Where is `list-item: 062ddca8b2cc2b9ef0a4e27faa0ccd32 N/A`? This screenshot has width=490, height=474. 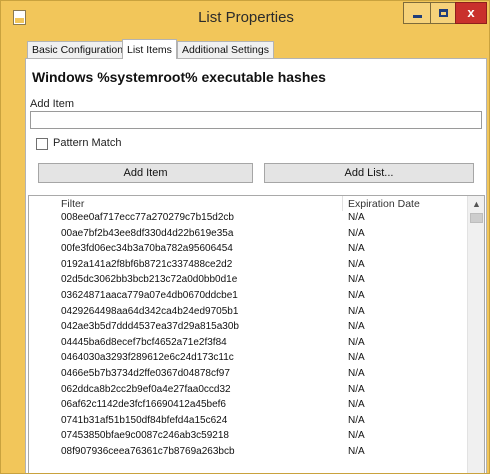 list-item: 062ddca8b2cc2b9ef0a4e27faa0ccd32 N/A is located at coordinates (247, 390).